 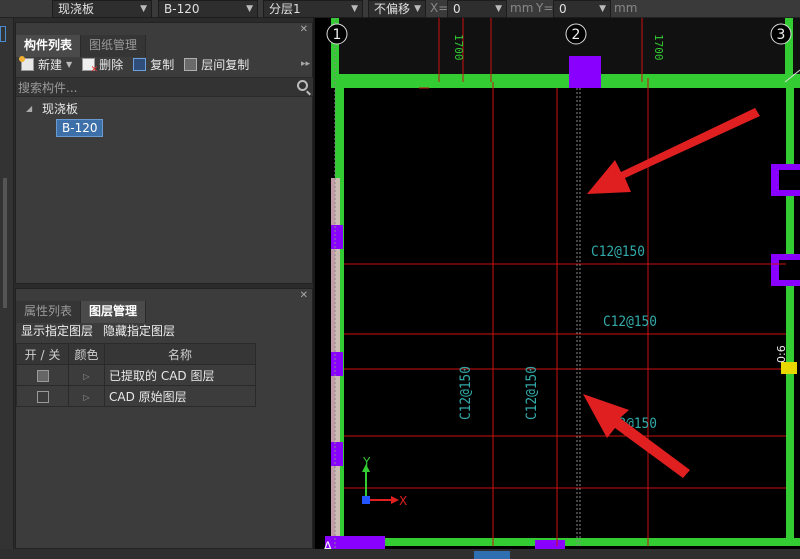 I want to click on x-offset-input: 0 ▼, so click(x=477, y=9).